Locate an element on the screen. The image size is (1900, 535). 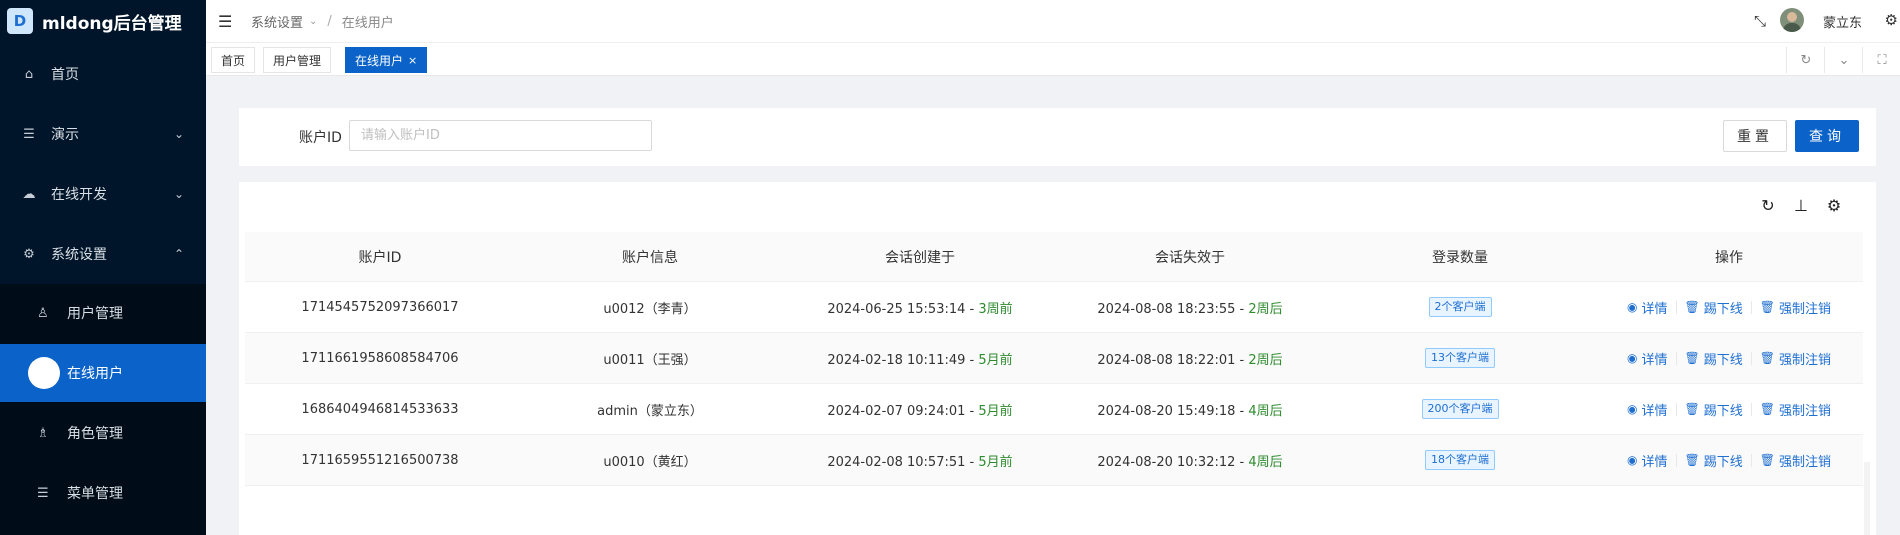
online-user-icon is located at coordinates (44, 373).